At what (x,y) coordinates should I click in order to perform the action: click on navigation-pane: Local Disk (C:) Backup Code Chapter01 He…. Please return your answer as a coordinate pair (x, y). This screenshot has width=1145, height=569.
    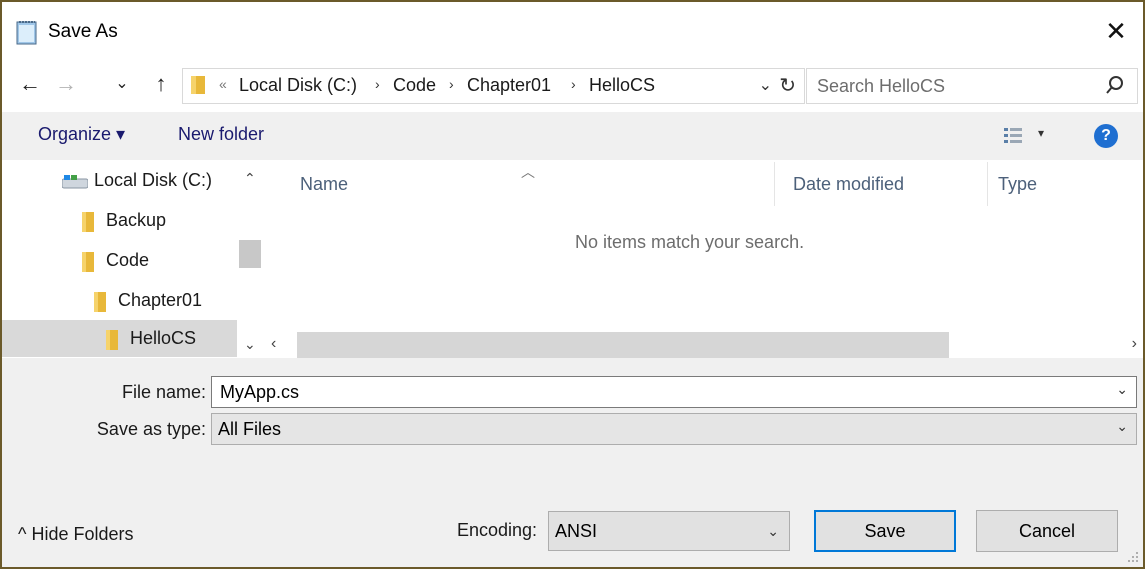
    Looking at the image, I should click on (119, 259).